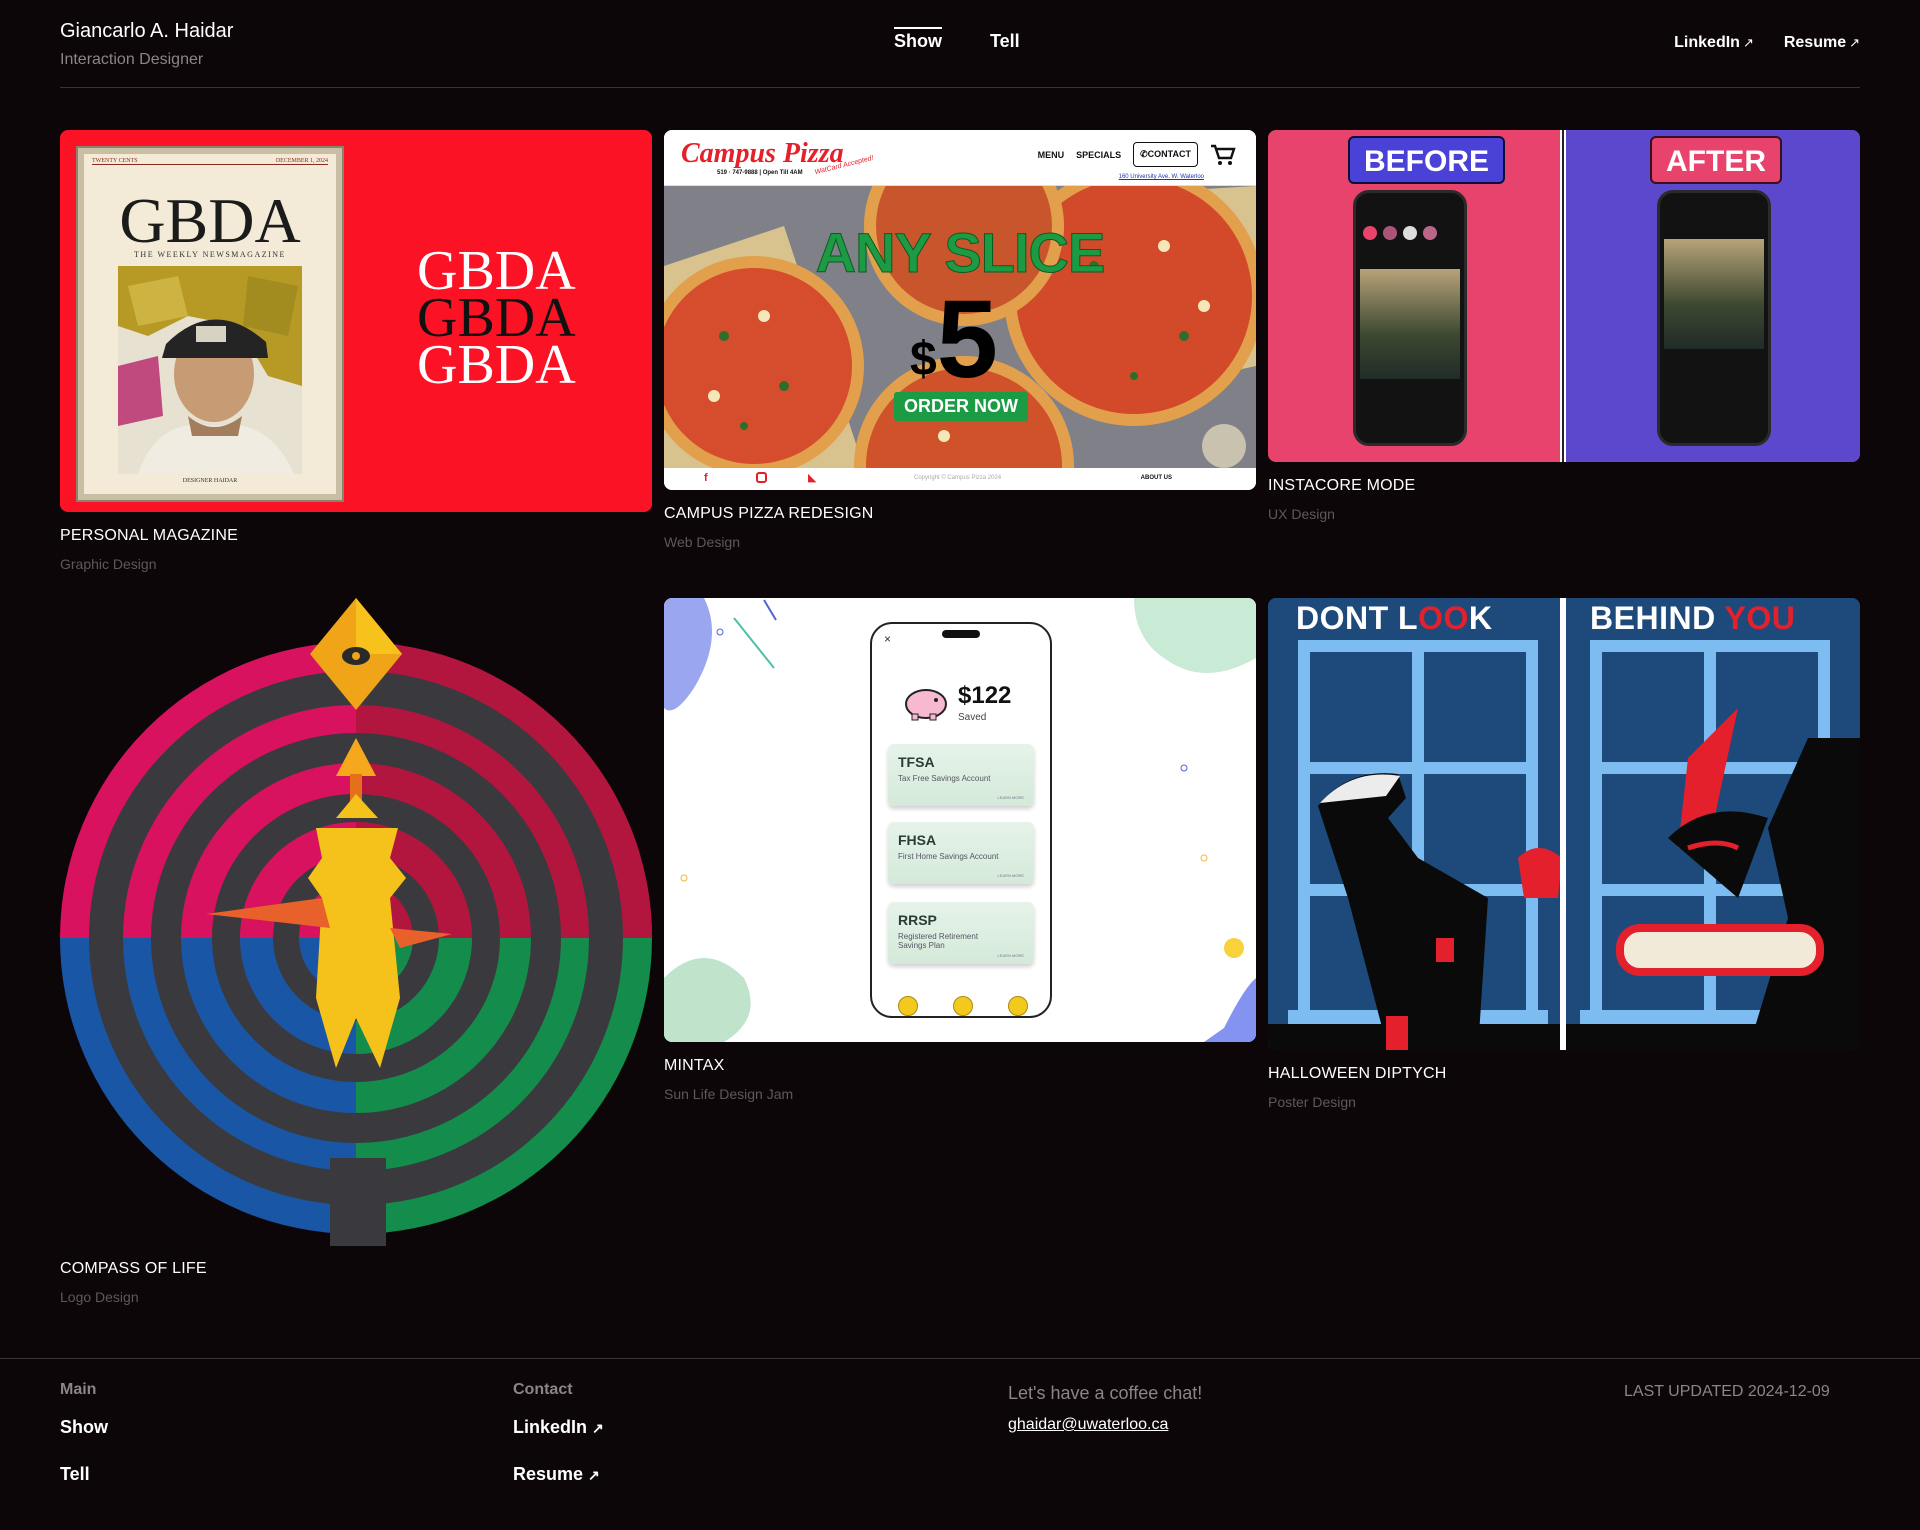 This screenshot has height=1530, width=1920. What do you see at coordinates (496, 365) in the screenshot?
I see `gbda-word: GBDA` at bounding box center [496, 365].